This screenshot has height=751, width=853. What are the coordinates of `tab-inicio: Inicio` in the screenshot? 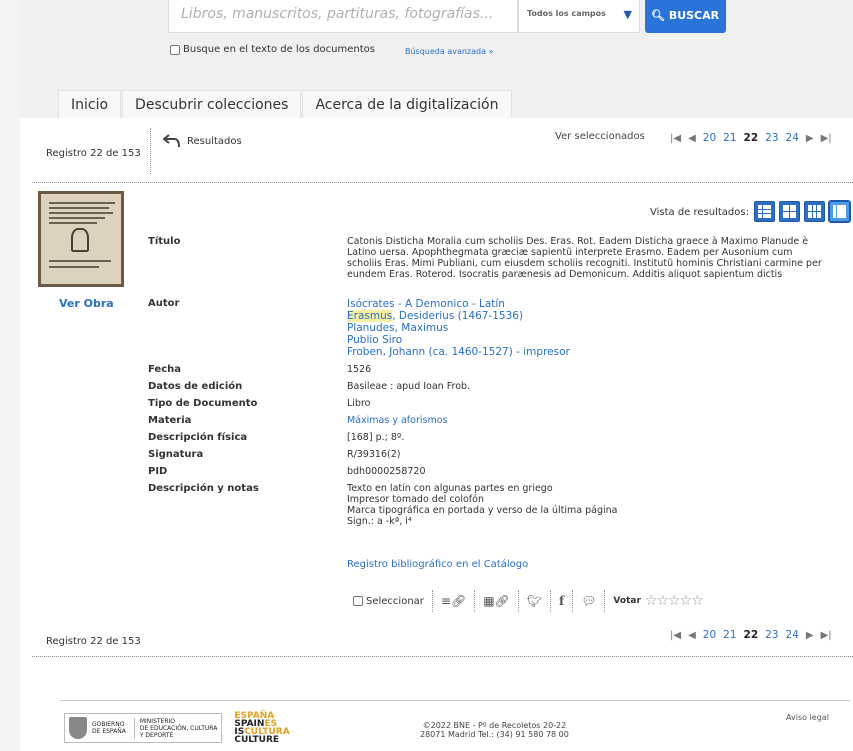 It's located at (90, 104).